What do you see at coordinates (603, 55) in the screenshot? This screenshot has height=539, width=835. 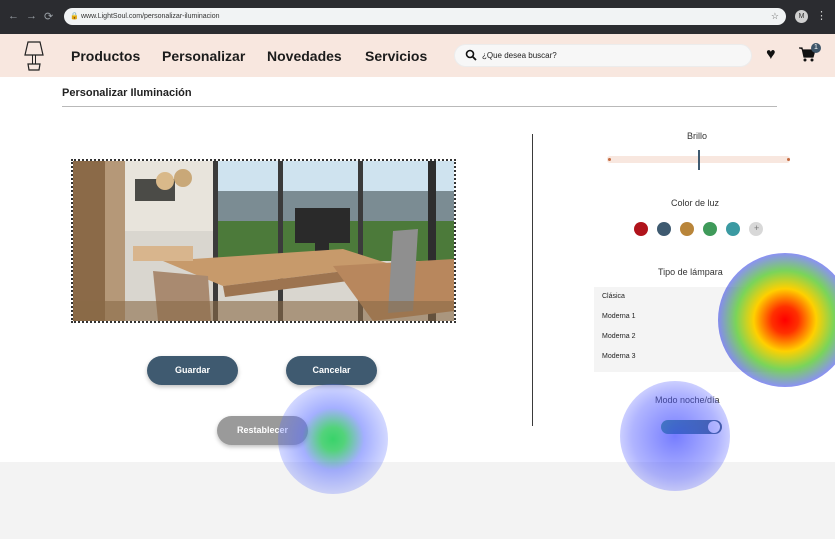 I see `search-input: ¿Que desea buscar?` at bounding box center [603, 55].